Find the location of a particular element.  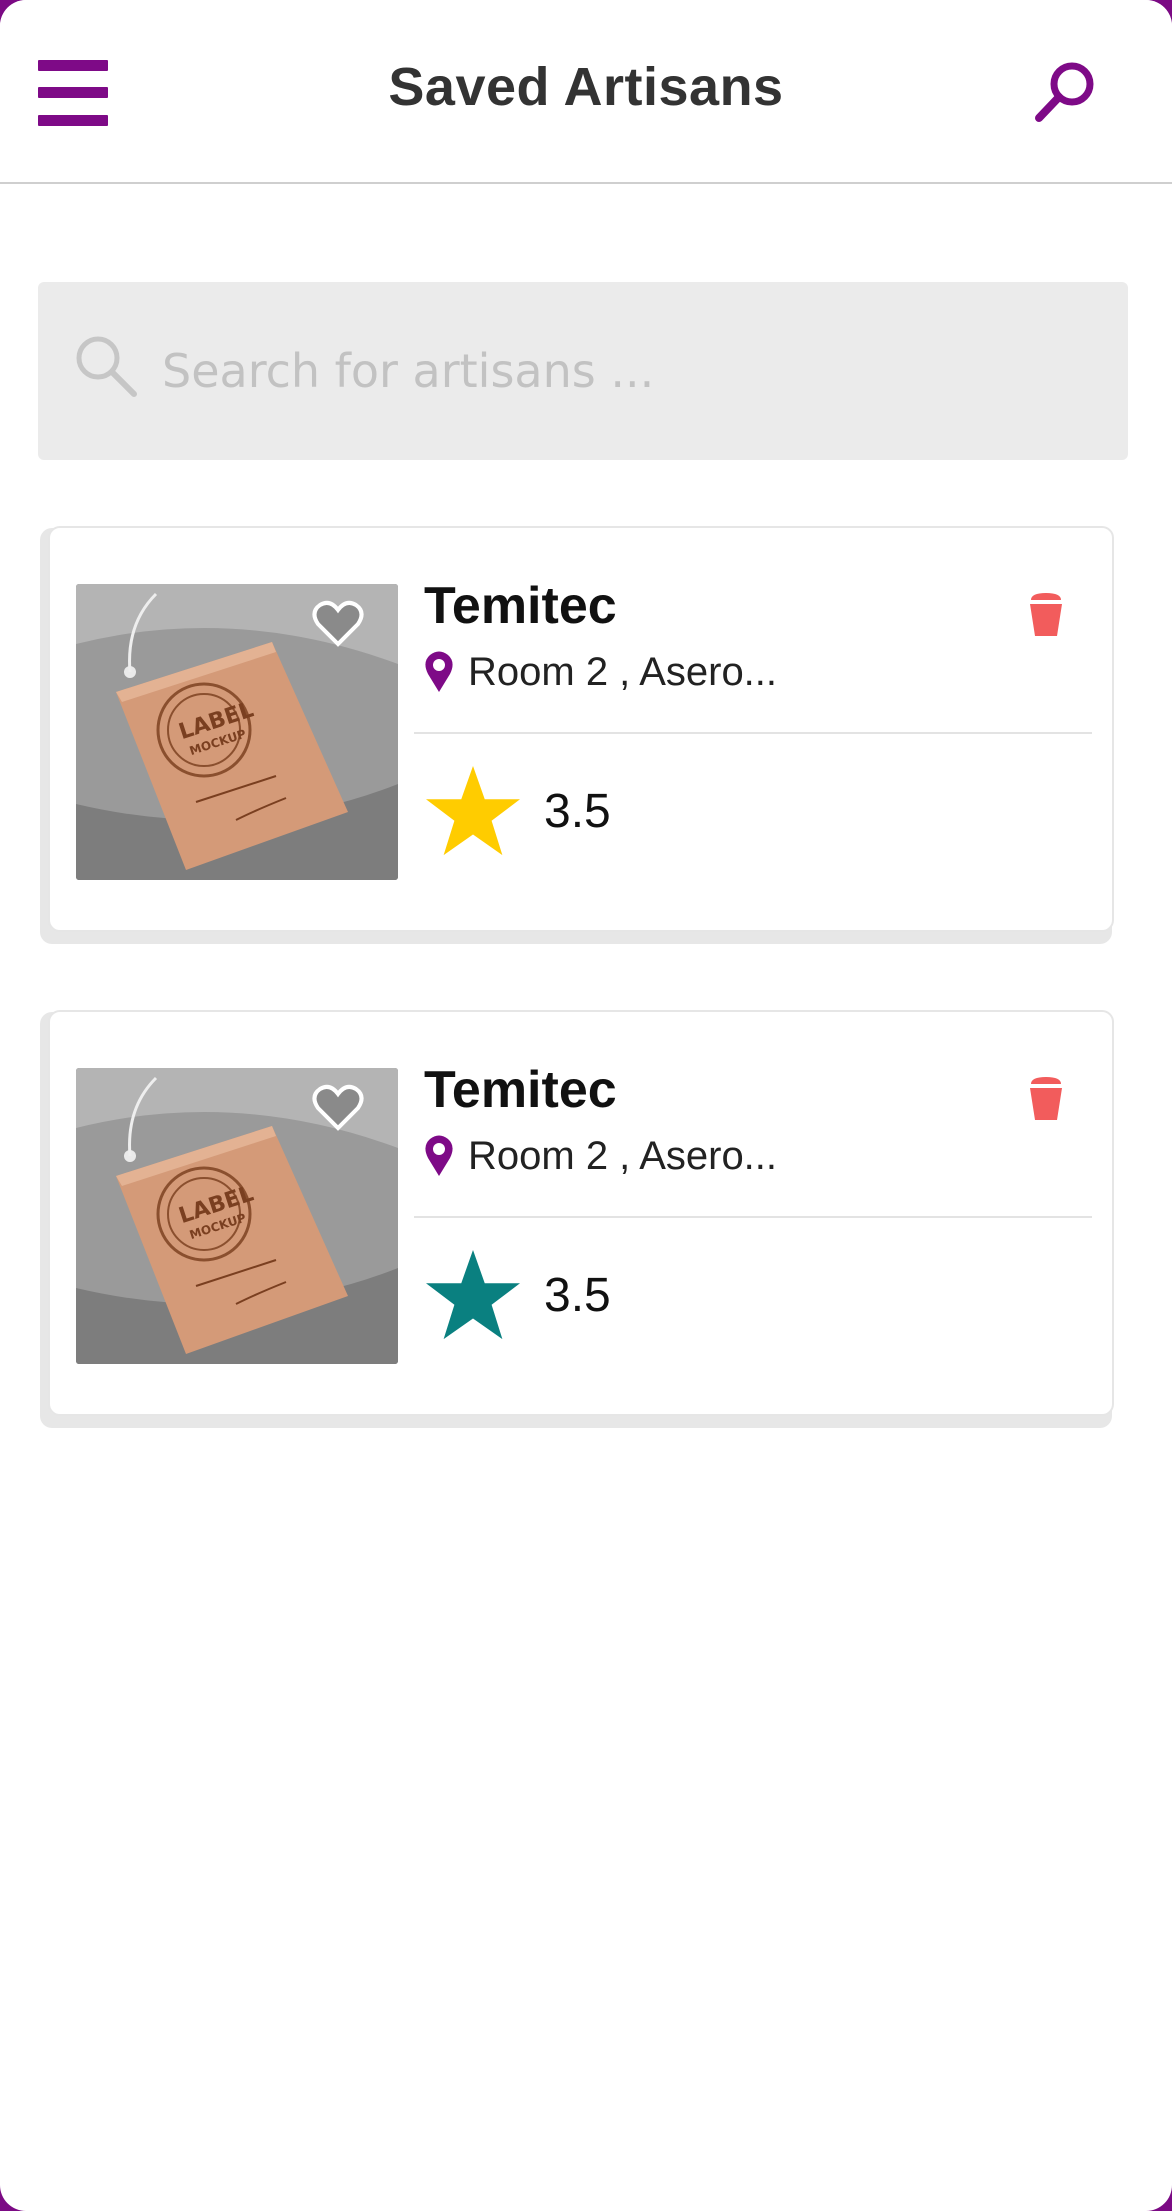

page-title: Saved Artisans is located at coordinates (586, 87).